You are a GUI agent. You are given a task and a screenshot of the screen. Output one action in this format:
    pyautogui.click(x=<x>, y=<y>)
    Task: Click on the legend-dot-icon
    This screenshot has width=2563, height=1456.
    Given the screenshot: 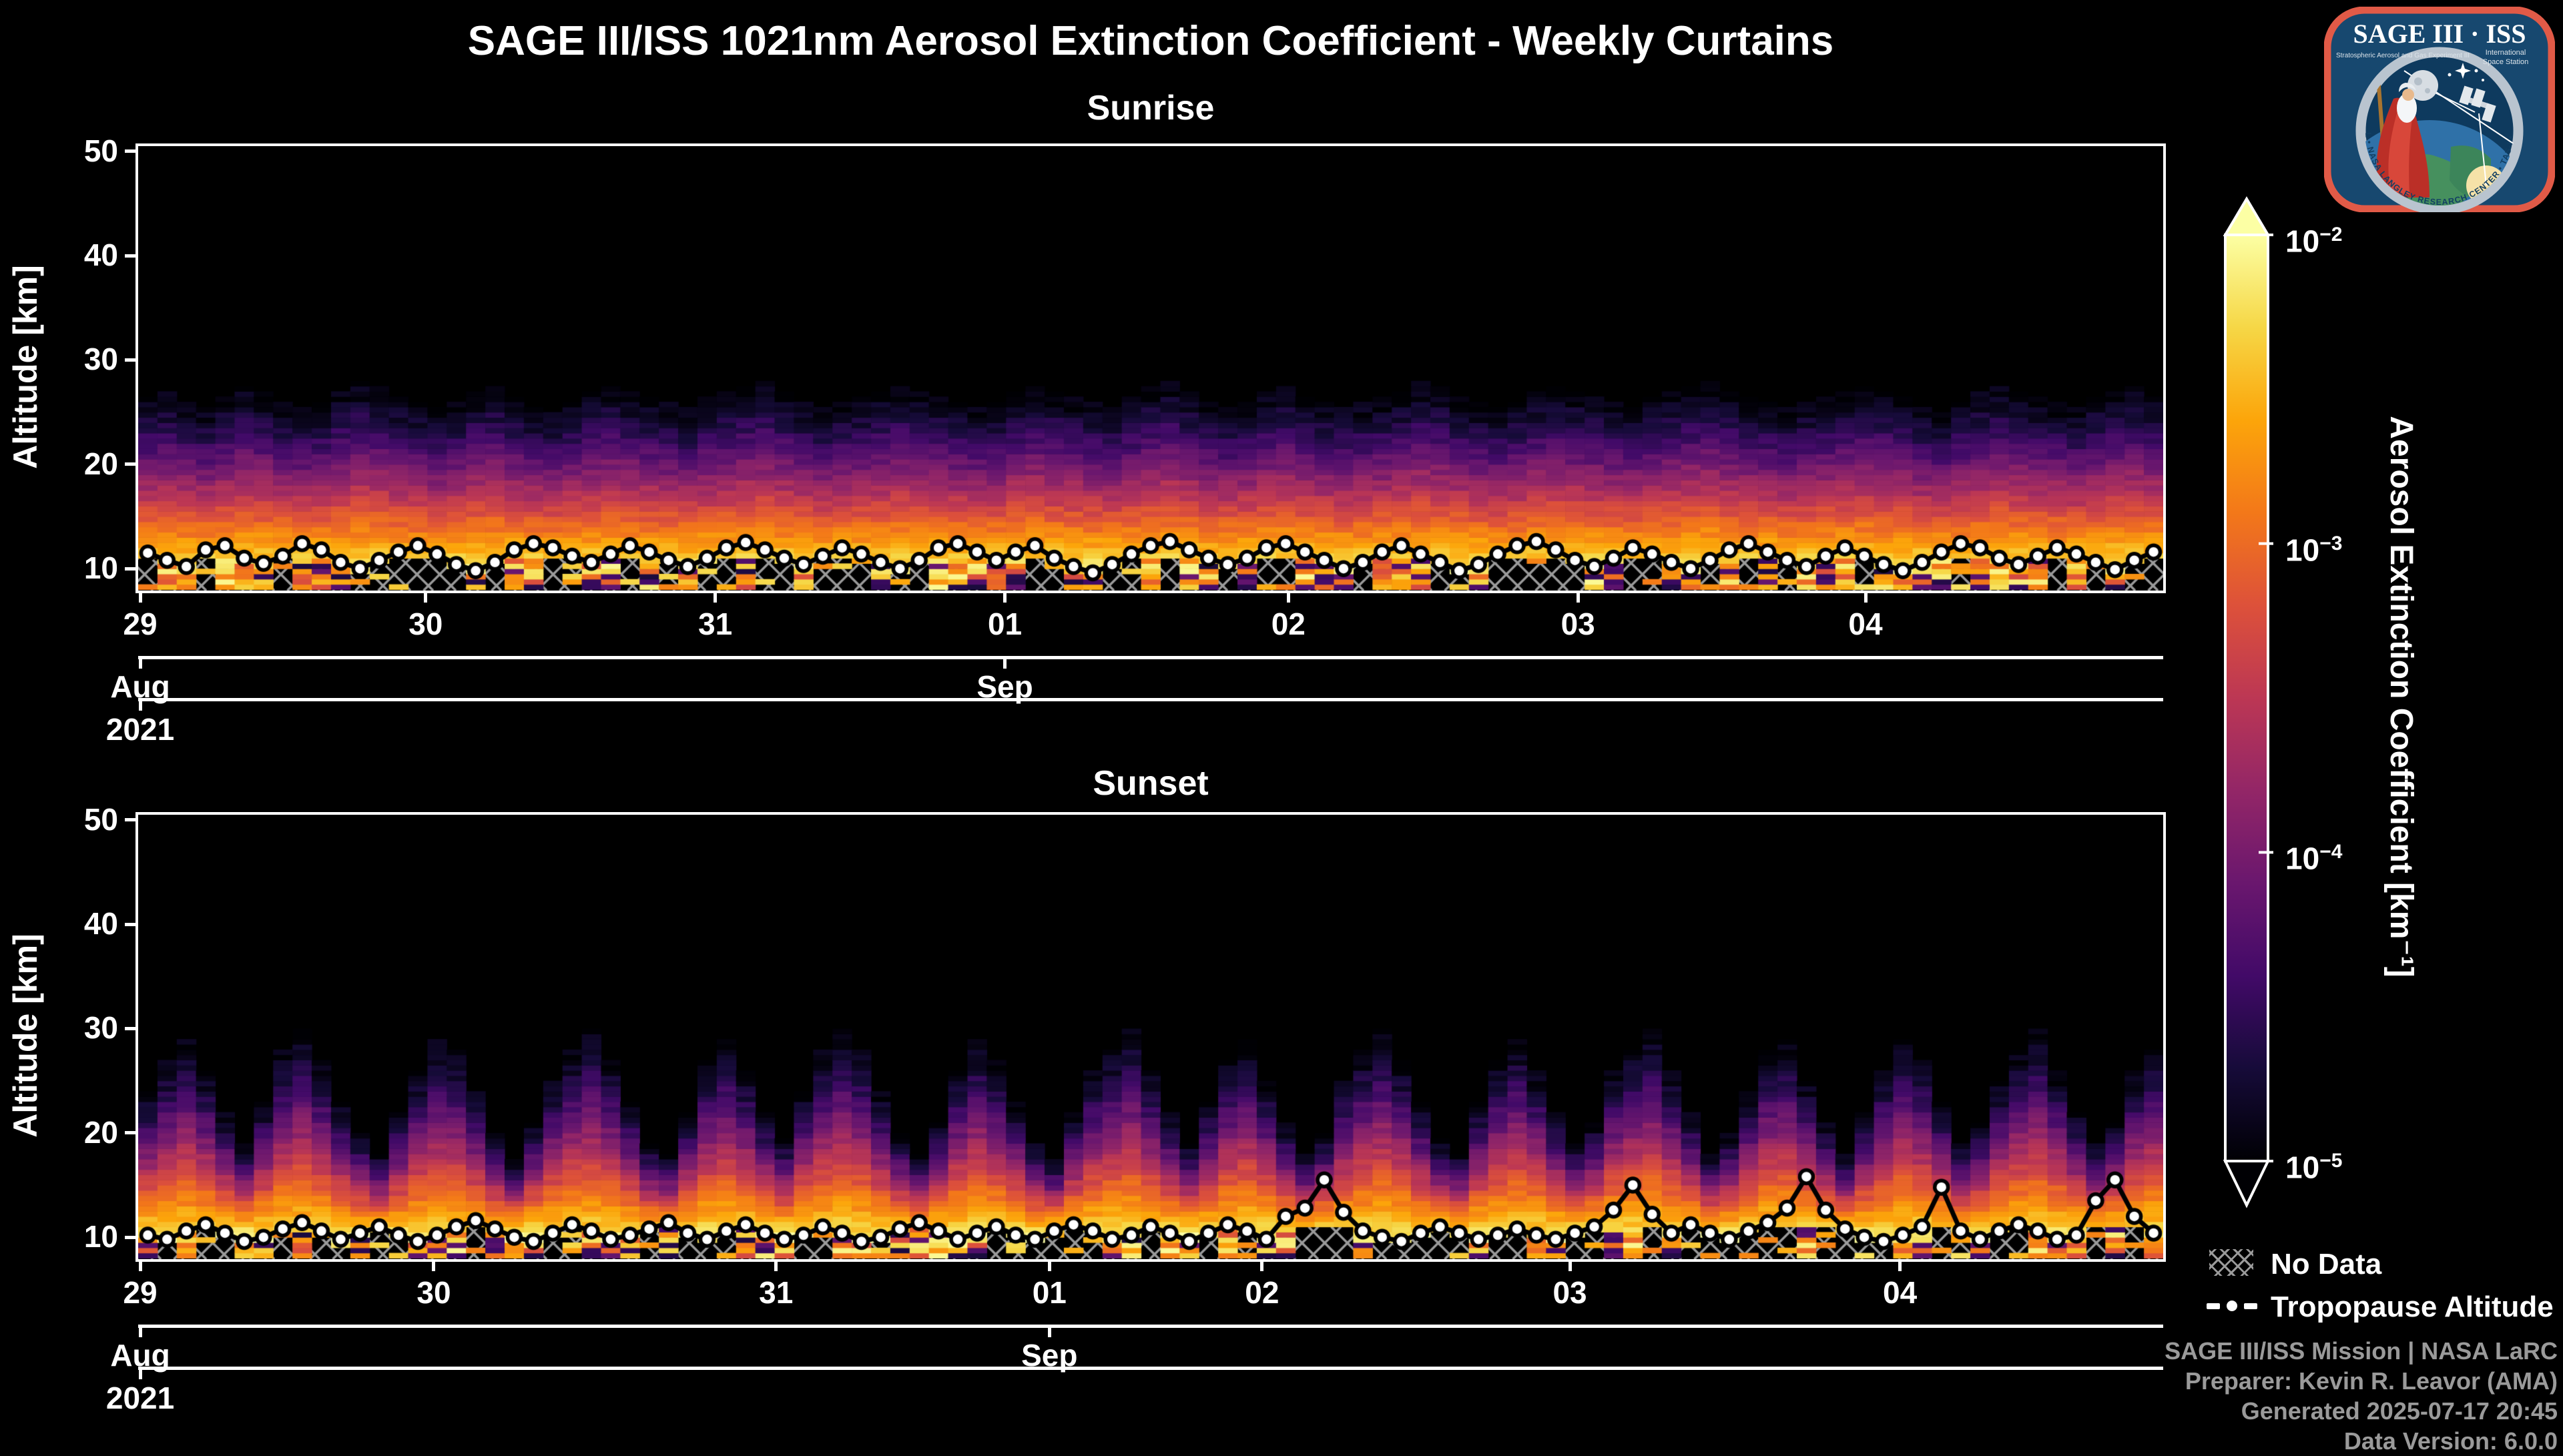 What is the action you would take?
    pyautogui.click(x=2232, y=1306)
    